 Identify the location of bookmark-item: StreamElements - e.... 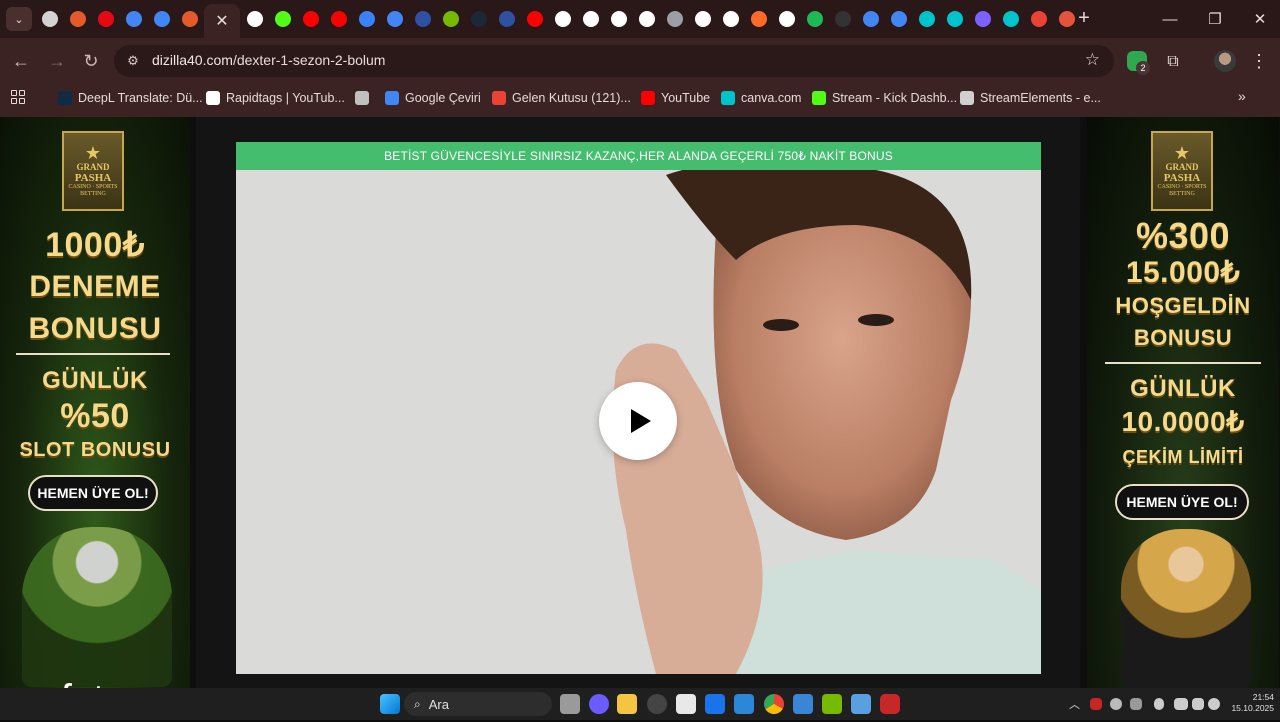
(1030, 98).